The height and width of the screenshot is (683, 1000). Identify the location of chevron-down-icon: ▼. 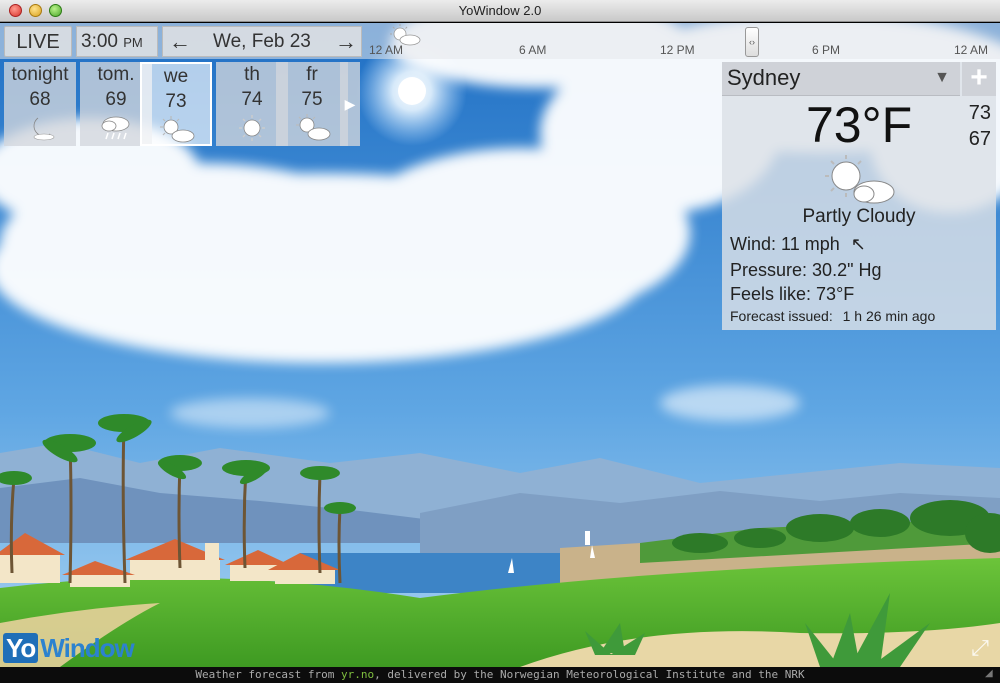
(942, 78).